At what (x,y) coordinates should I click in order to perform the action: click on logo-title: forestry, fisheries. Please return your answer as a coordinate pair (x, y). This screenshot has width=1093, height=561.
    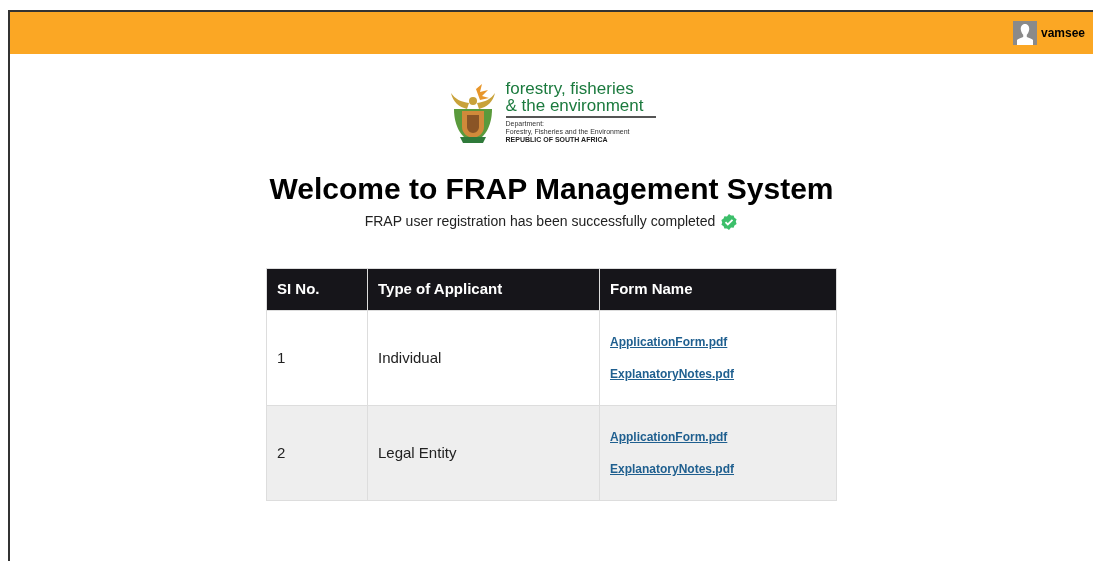
    Looking at the image, I should click on (570, 88).